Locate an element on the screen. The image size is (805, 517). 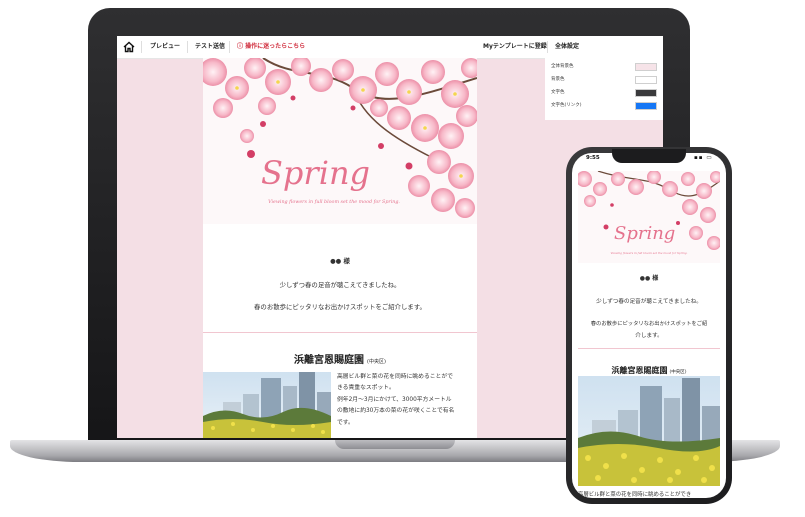
phone-section-heading: 浜離宮恩賜庭園 (中央区) is located at coordinates (649, 367).